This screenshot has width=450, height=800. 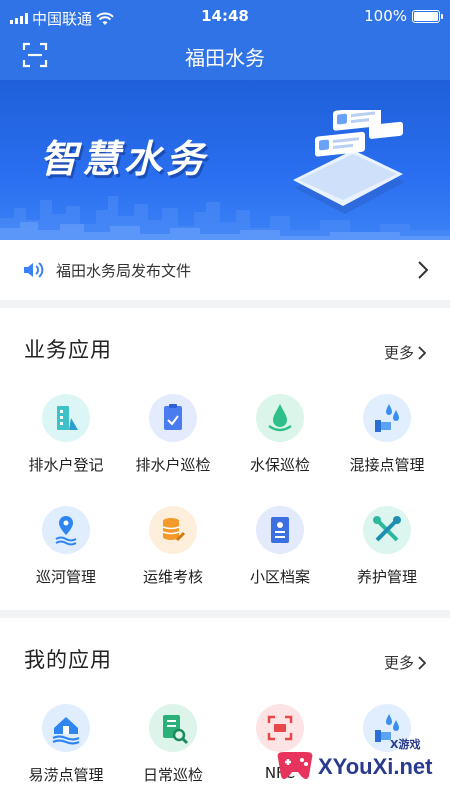 I want to click on nav-bar: 福田水务, so click(x=225, y=56).